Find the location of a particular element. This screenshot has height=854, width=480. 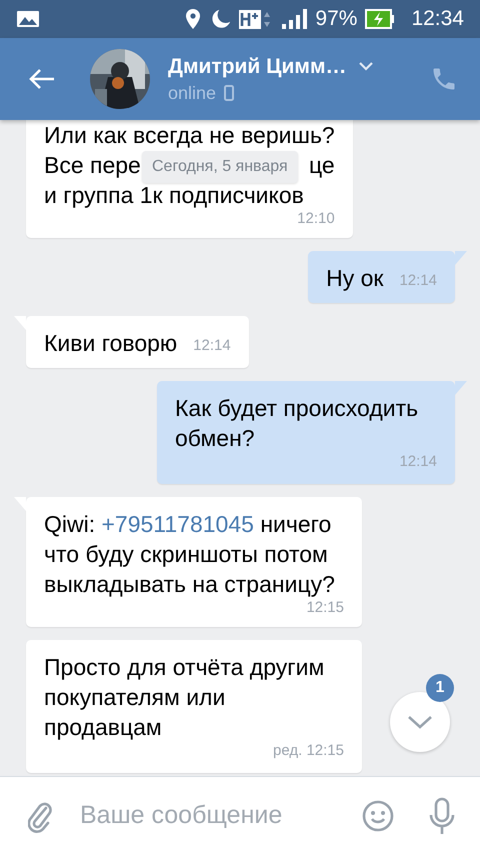

message-text: Или как всегда не веришь? is located at coordinates (189, 135).